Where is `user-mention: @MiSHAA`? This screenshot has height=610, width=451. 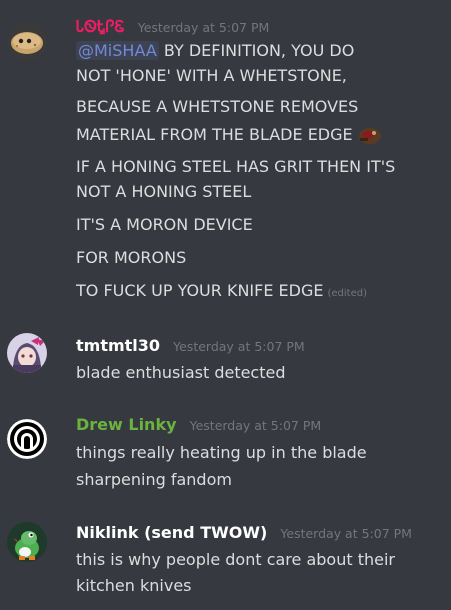
user-mention: @MiSHAA is located at coordinates (117, 50).